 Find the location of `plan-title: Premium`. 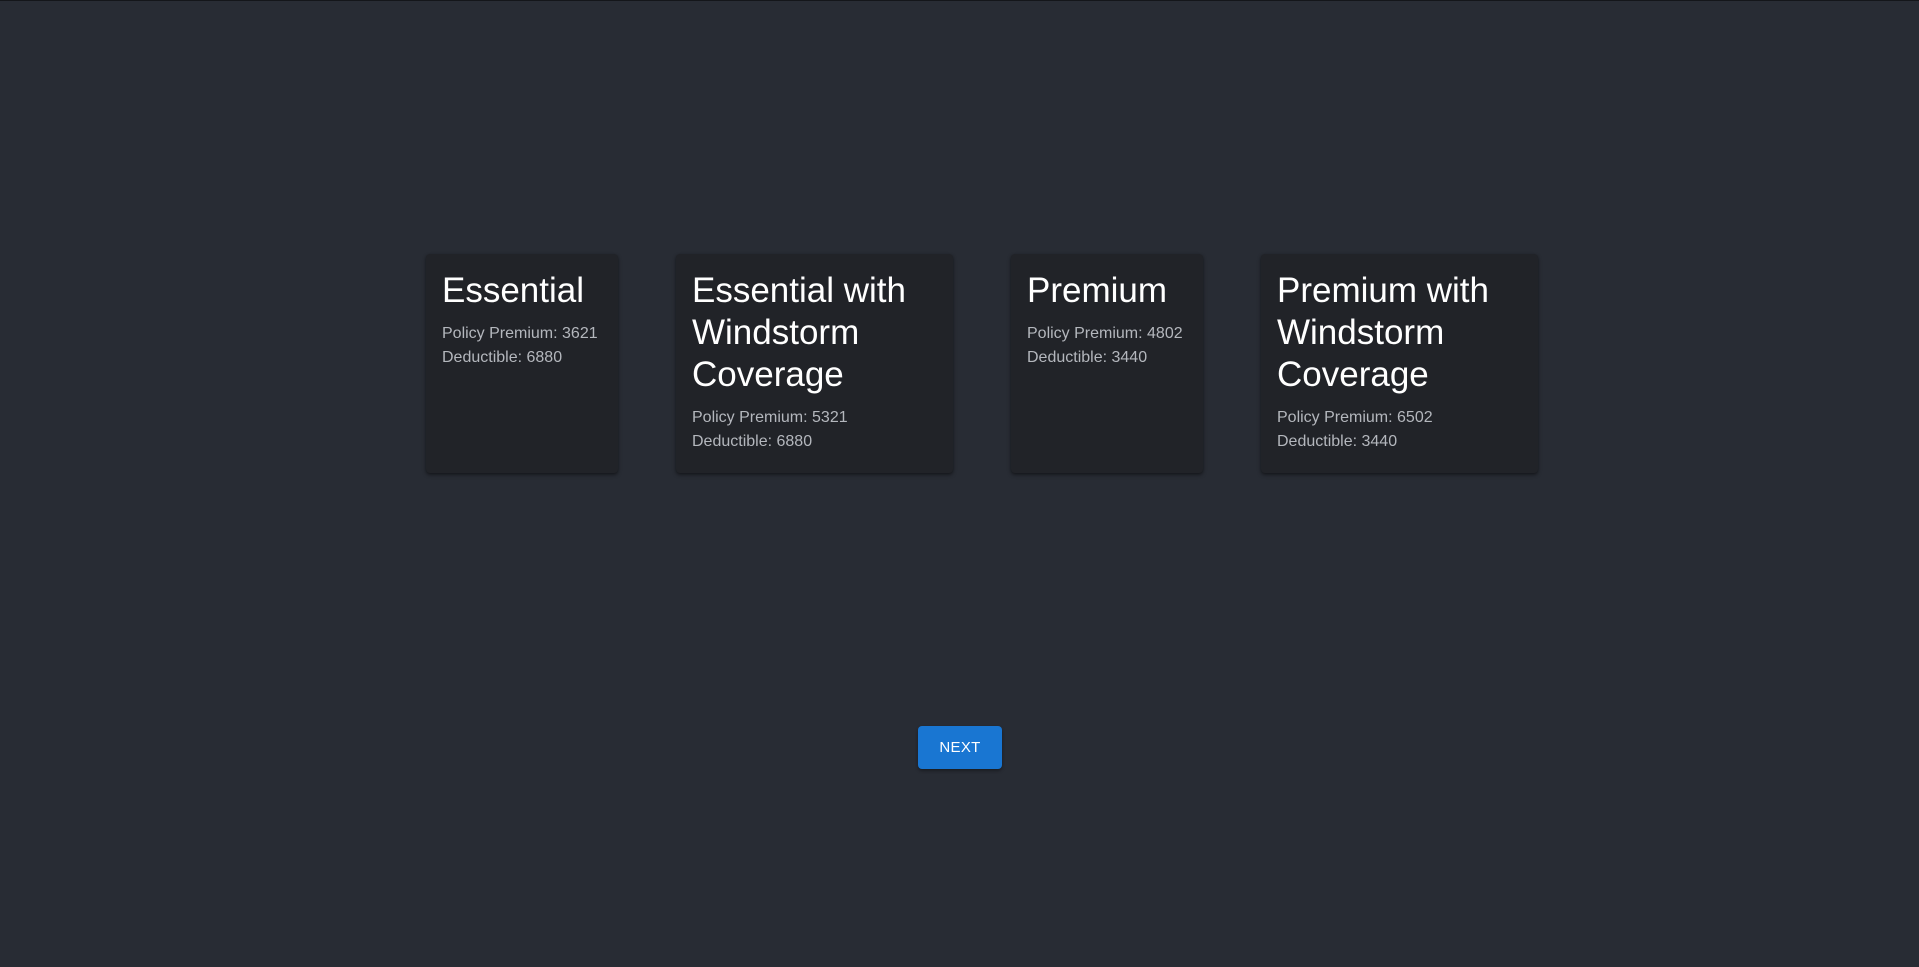

plan-title: Premium is located at coordinates (1097, 290).